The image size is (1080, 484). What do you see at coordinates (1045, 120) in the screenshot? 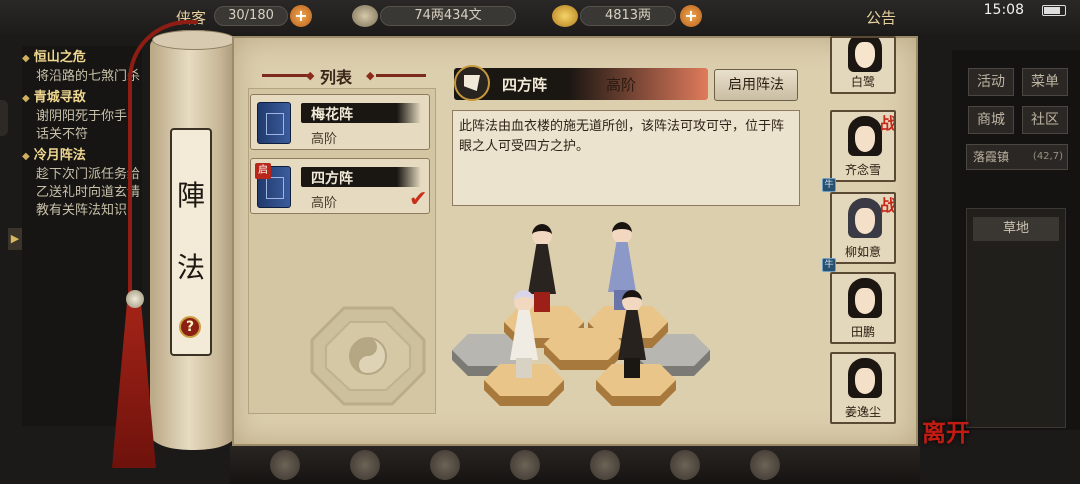
I see `community-button: 社区` at bounding box center [1045, 120].